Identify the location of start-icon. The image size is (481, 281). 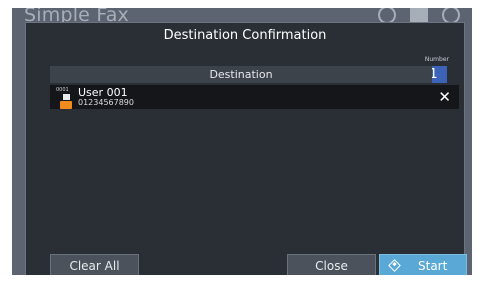
(394, 265).